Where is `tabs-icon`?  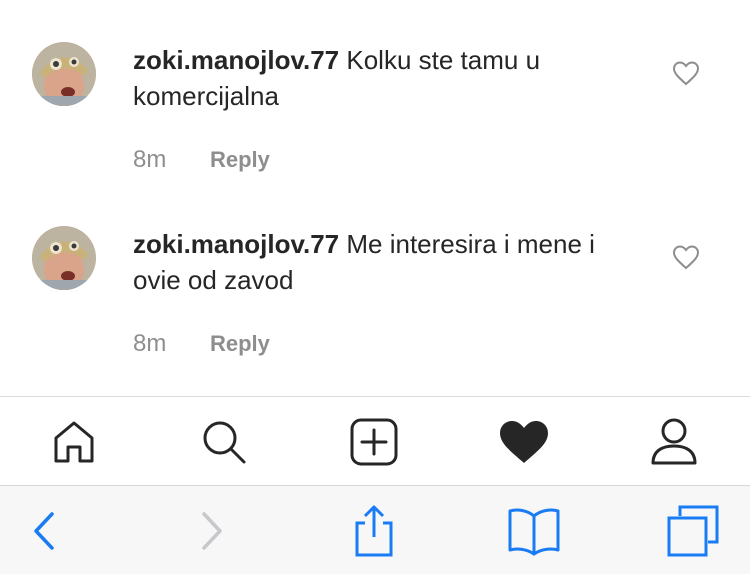
tabs-icon is located at coordinates (693, 530).